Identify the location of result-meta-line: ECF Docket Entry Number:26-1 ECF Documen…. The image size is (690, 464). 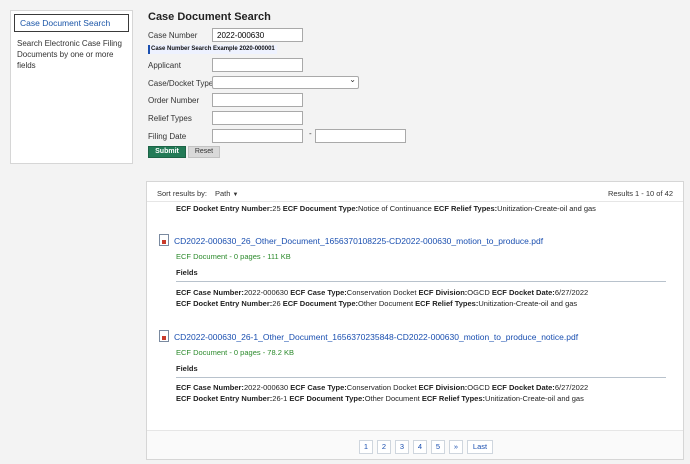
(380, 398).